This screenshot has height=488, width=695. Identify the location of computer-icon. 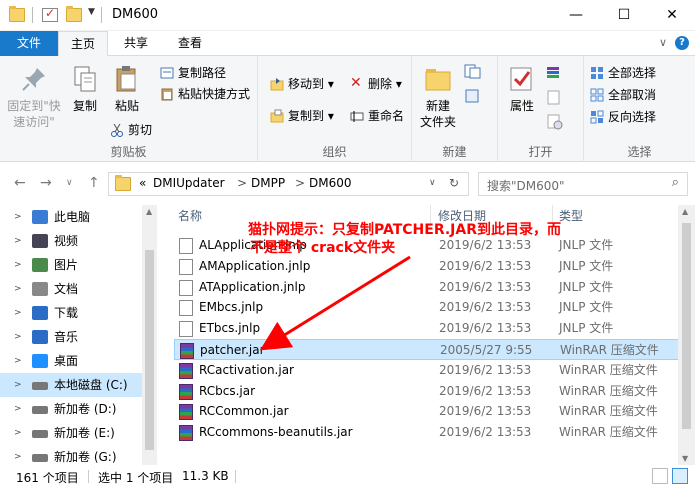
(40, 217).